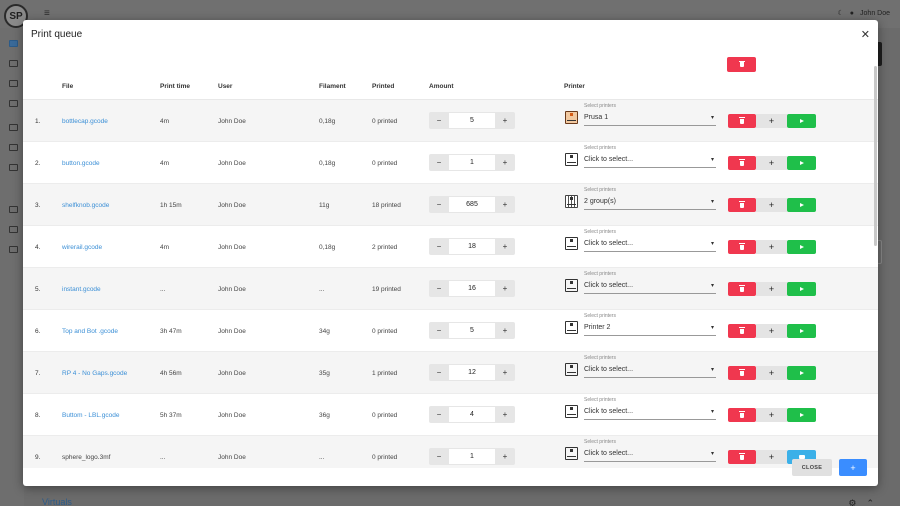 This screenshot has height=506, width=900. What do you see at coordinates (865, 34) in the screenshot?
I see `close-icon: ✕` at bounding box center [865, 34].